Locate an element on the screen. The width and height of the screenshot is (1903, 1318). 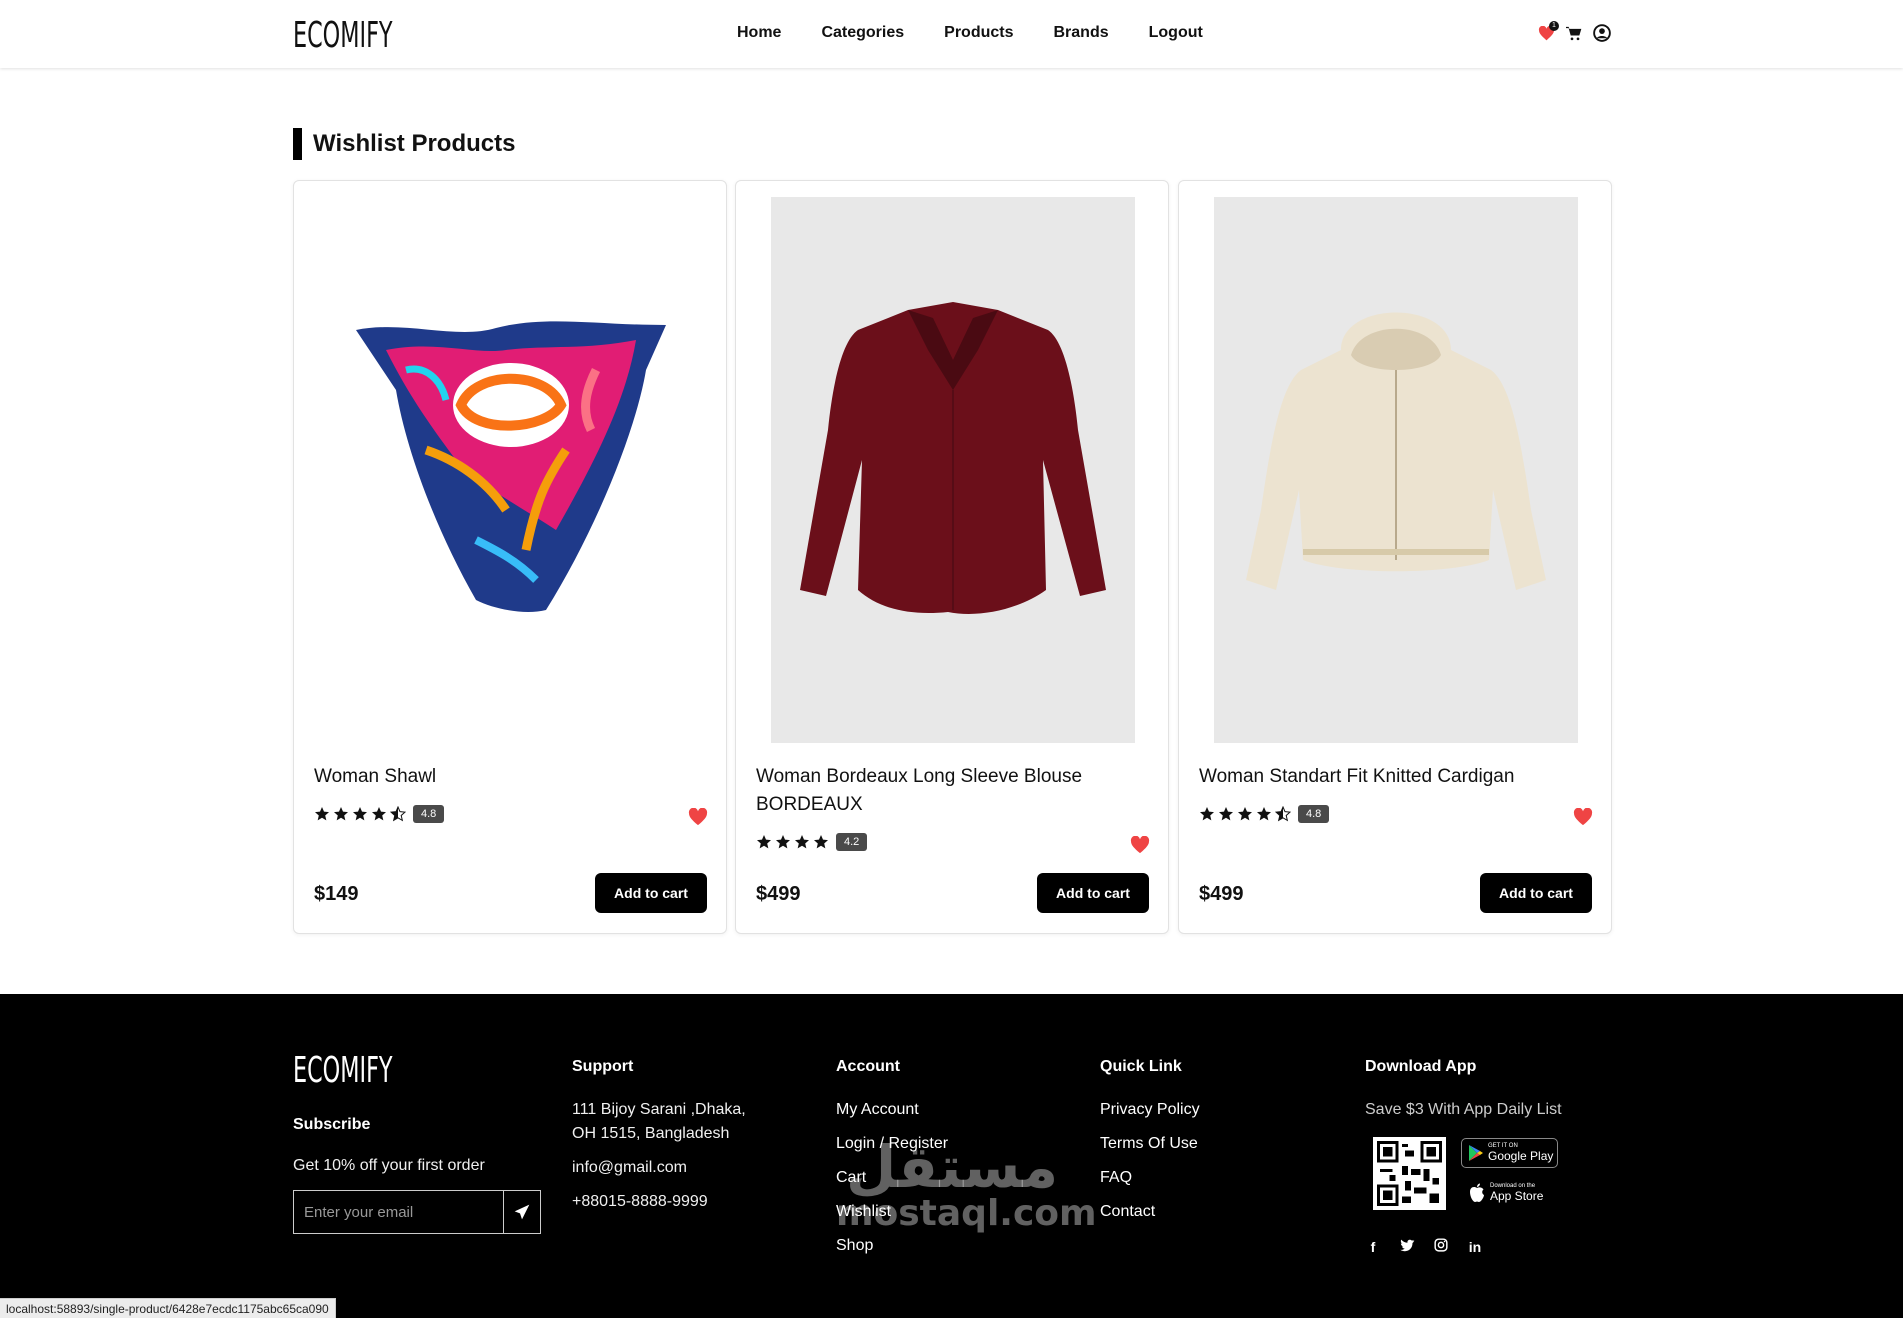
product-price: $149 is located at coordinates (336, 894).